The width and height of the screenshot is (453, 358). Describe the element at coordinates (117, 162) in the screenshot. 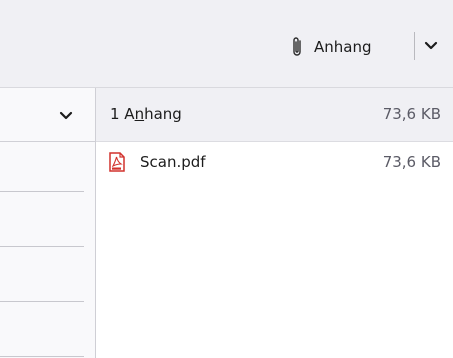

I see `pdf-file-icon` at that location.